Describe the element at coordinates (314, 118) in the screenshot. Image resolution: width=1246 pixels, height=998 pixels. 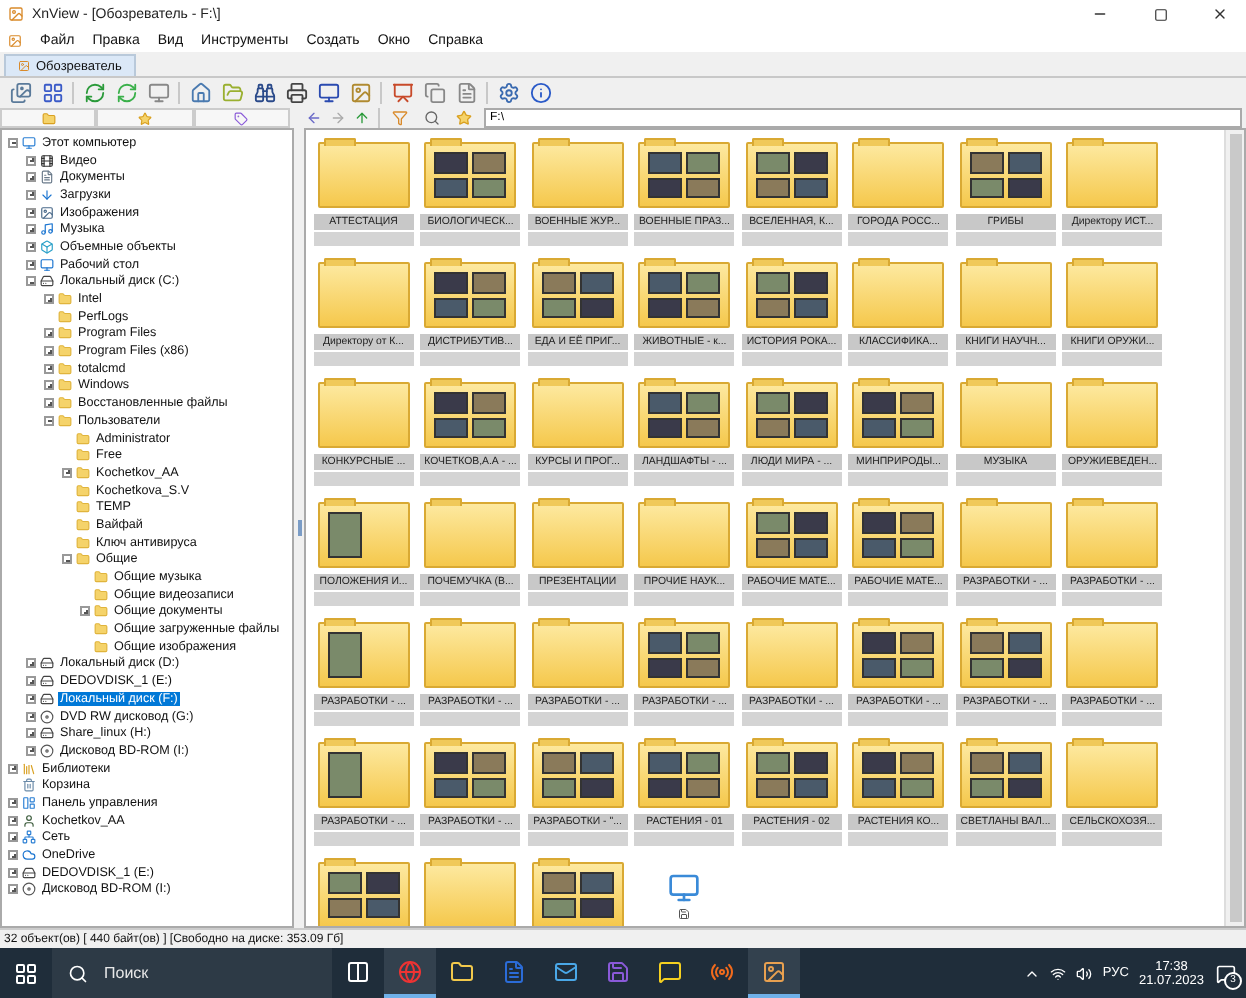
I see `back-icon` at that location.